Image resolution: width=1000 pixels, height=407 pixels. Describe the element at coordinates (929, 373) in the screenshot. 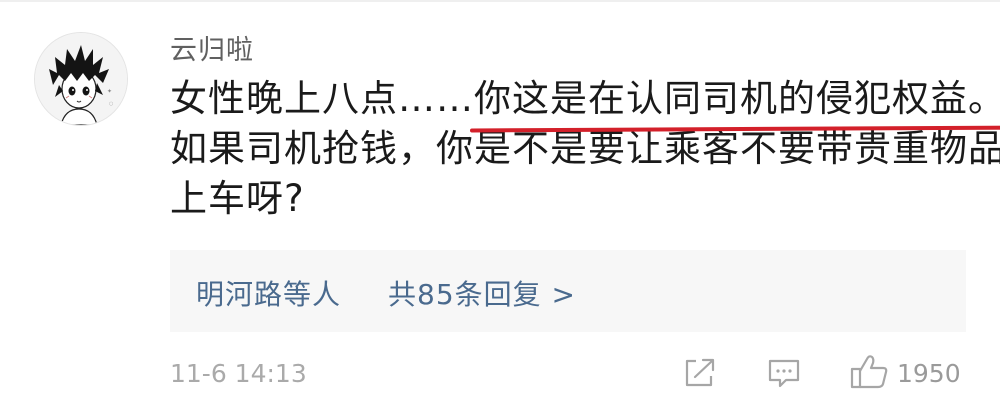

I see `like-count: 1950` at that location.